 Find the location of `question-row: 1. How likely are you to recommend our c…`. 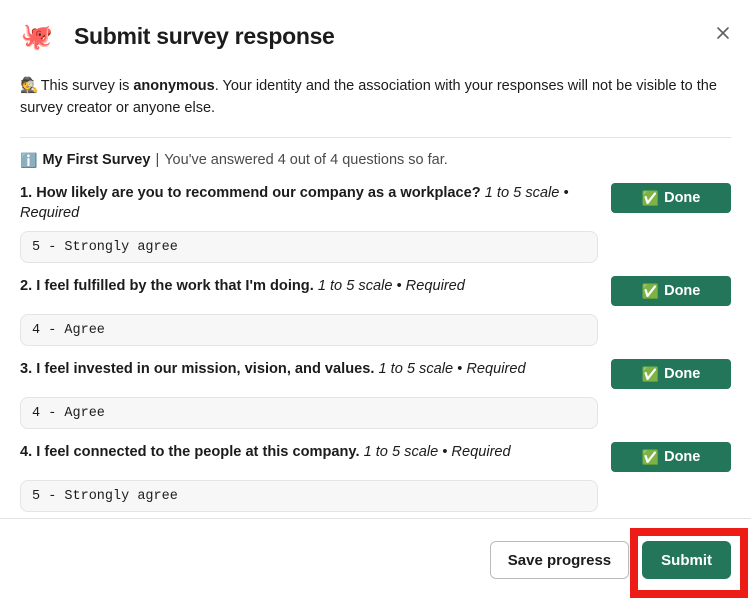

question-row: 1. How likely are you to recommend our c… is located at coordinates (375, 202).